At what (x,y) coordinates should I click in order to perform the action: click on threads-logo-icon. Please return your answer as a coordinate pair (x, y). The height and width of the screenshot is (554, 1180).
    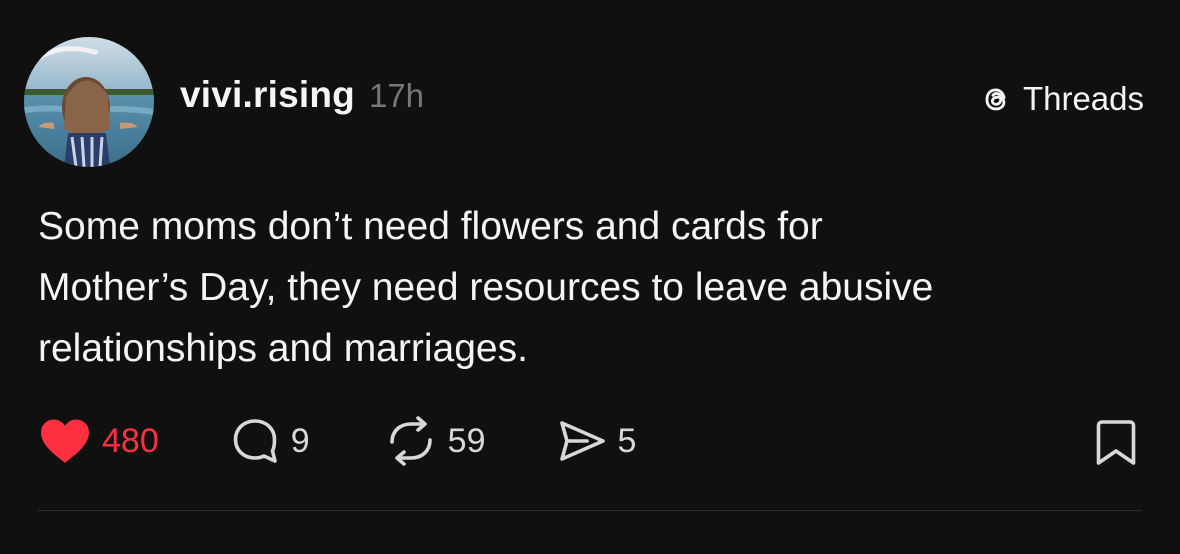
    Looking at the image, I should click on (995, 99).